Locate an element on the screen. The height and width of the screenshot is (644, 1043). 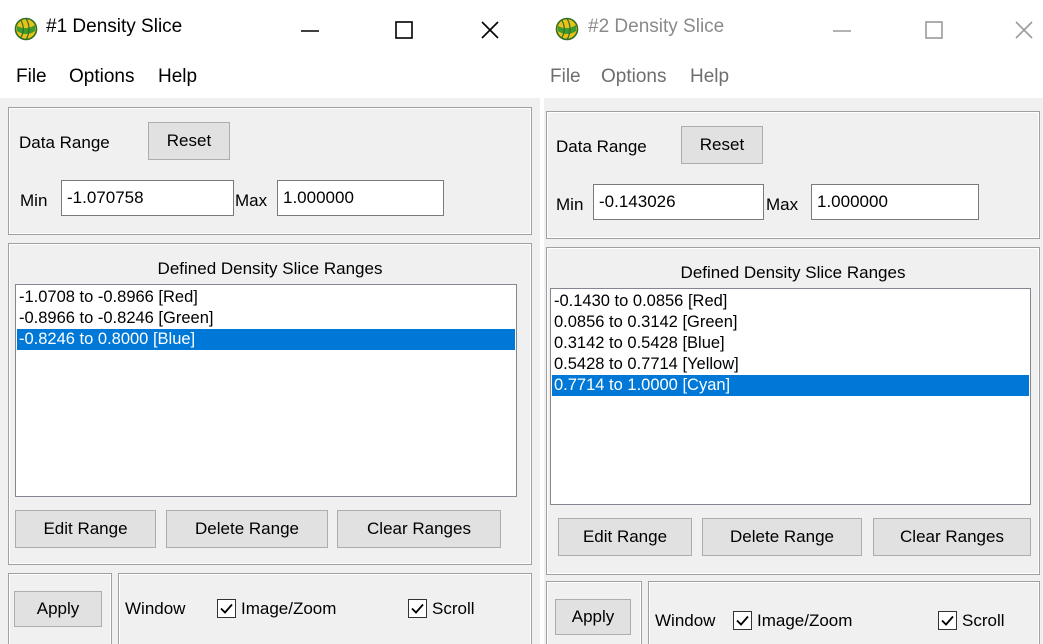
window-title: #1 Density Slice is located at coordinates (114, 26).